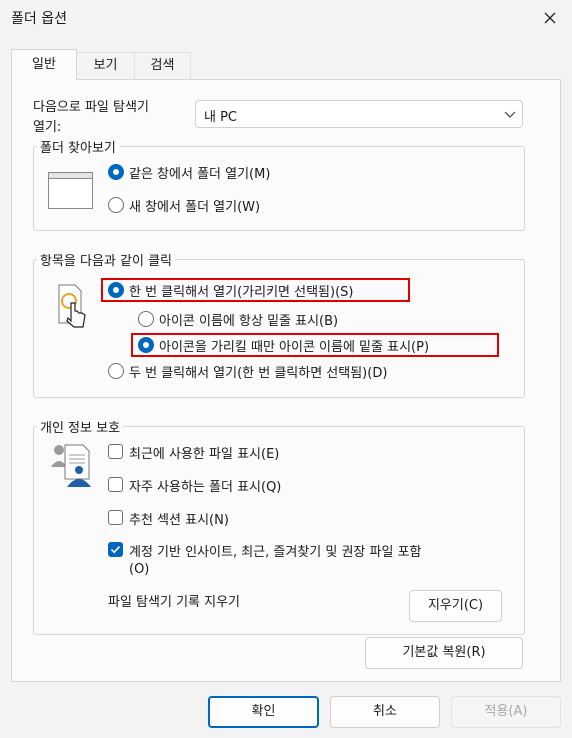 Image resolution: width=572 pixels, height=738 pixels. I want to click on open-explorer-dropdown: 내 PC, so click(359, 114).